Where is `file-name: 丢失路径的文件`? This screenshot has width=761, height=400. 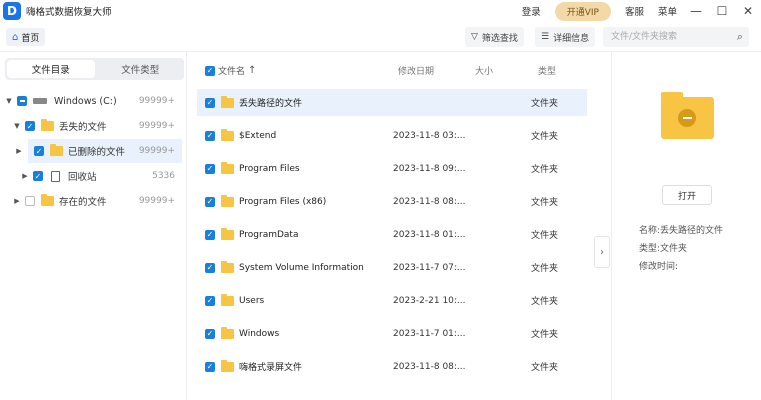 file-name: 丢失路径的文件 is located at coordinates (271, 104).